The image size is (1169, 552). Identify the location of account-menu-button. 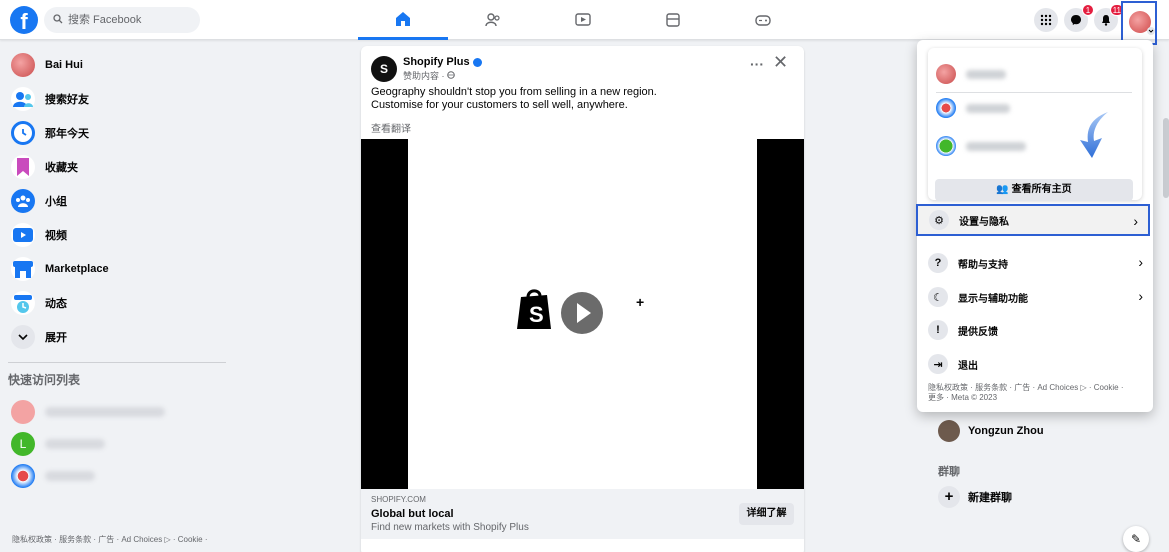
(1139, 23).